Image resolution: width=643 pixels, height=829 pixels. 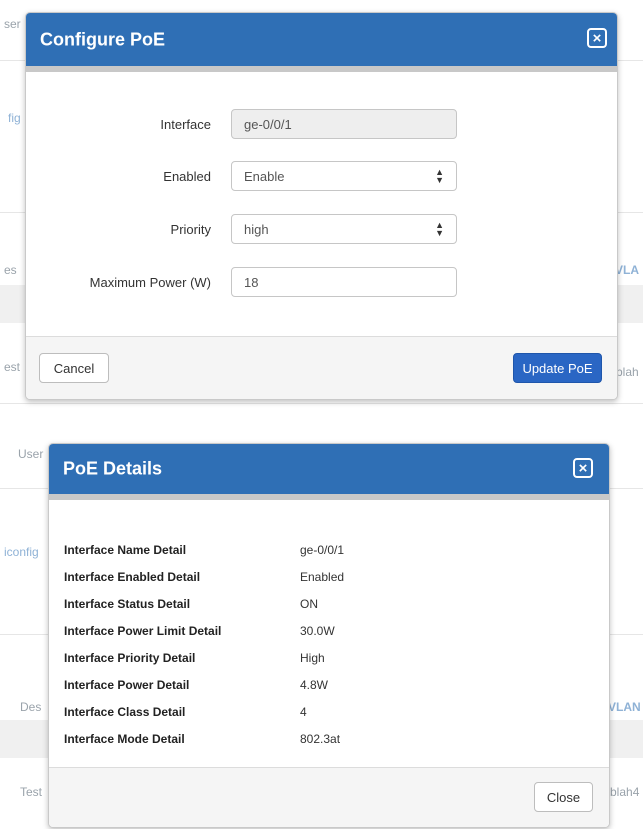 What do you see at coordinates (127, 685) in the screenshot?
I see `detail-key: Interface Power Detail` at bounding box center [127, 685].